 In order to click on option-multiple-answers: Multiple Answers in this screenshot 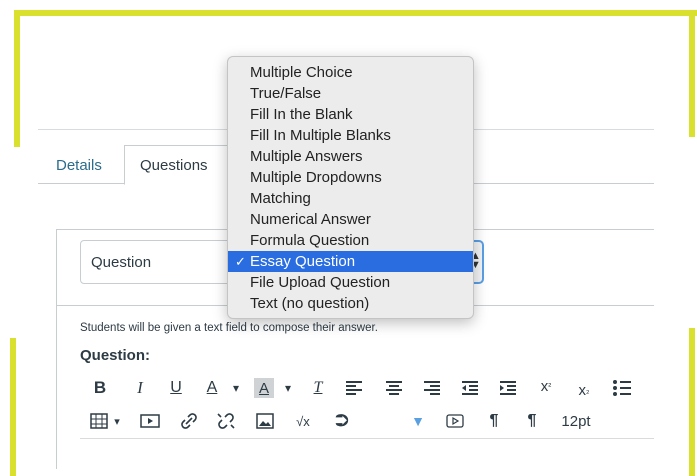, I will do `click(350, 156)`.